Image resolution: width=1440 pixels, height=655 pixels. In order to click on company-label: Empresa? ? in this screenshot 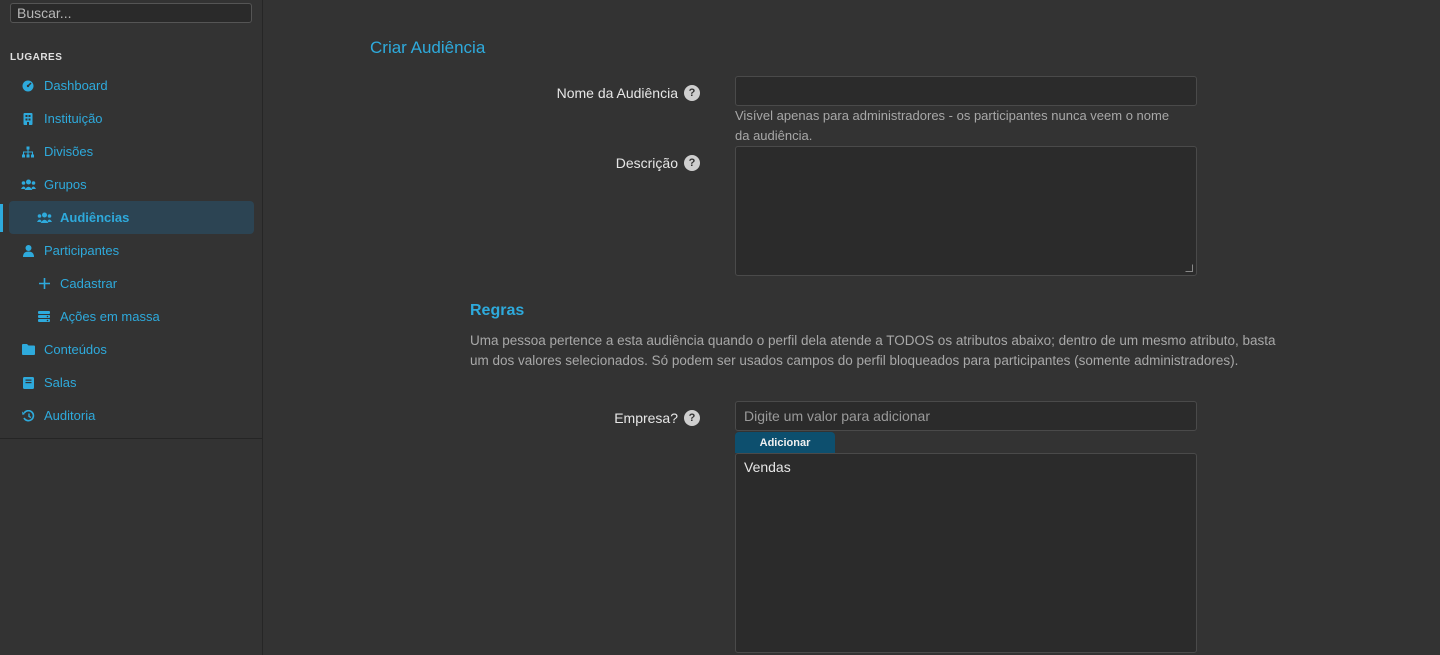, I will do `click(657, 418)`.